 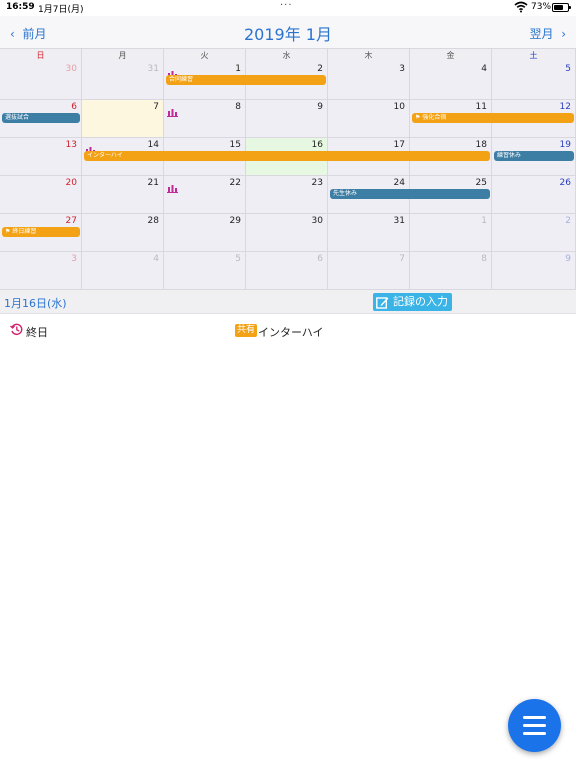 I want to click on weekday-header: 日月火水木金土, so click(x=288, y=55).